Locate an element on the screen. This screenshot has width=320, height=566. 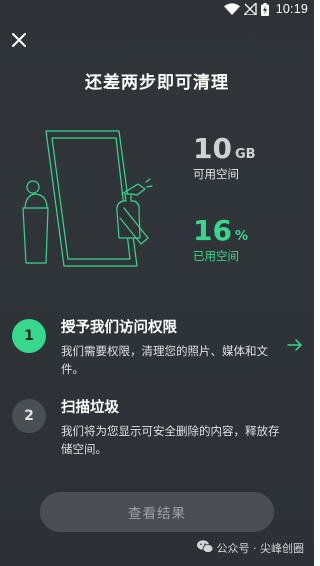
step-text: 授予我们访问权限 我们需要权限，清理您的照片、媒体和文件。 is located at coordinates (171, 348).